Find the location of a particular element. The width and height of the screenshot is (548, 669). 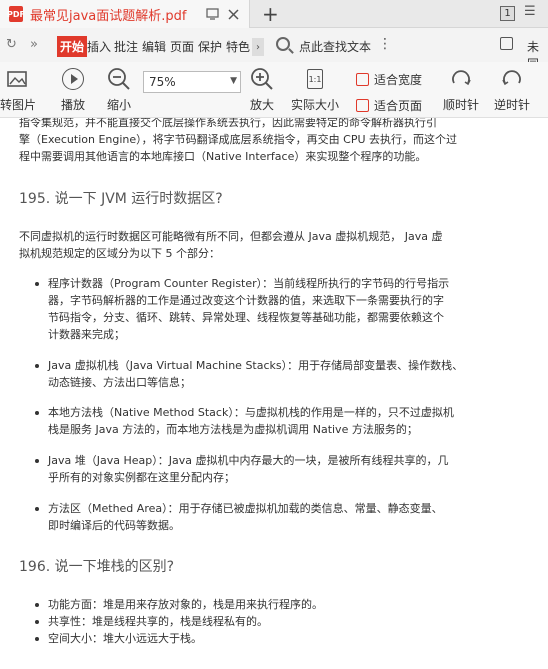

document-tab: PDF 最常见java面试题解析.pdf is located at coordinates (125, 14).